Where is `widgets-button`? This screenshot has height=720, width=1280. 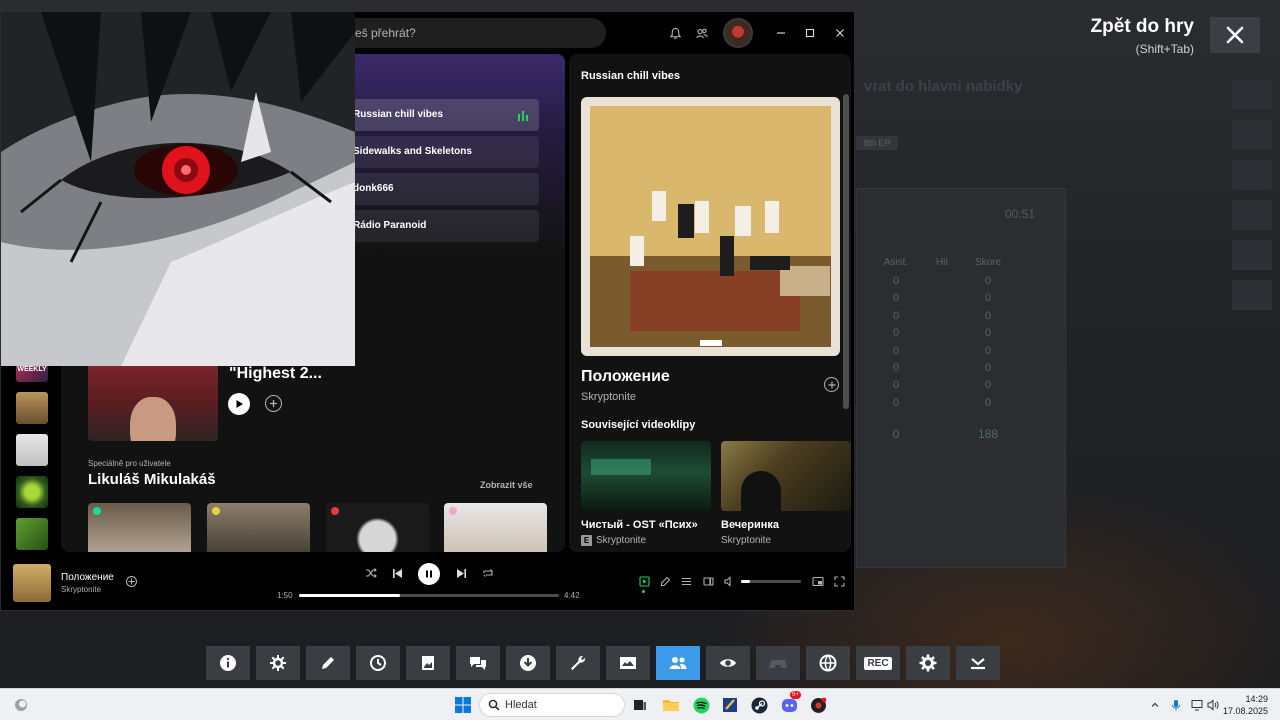
widgets-button is located at coordinates (21, 705).